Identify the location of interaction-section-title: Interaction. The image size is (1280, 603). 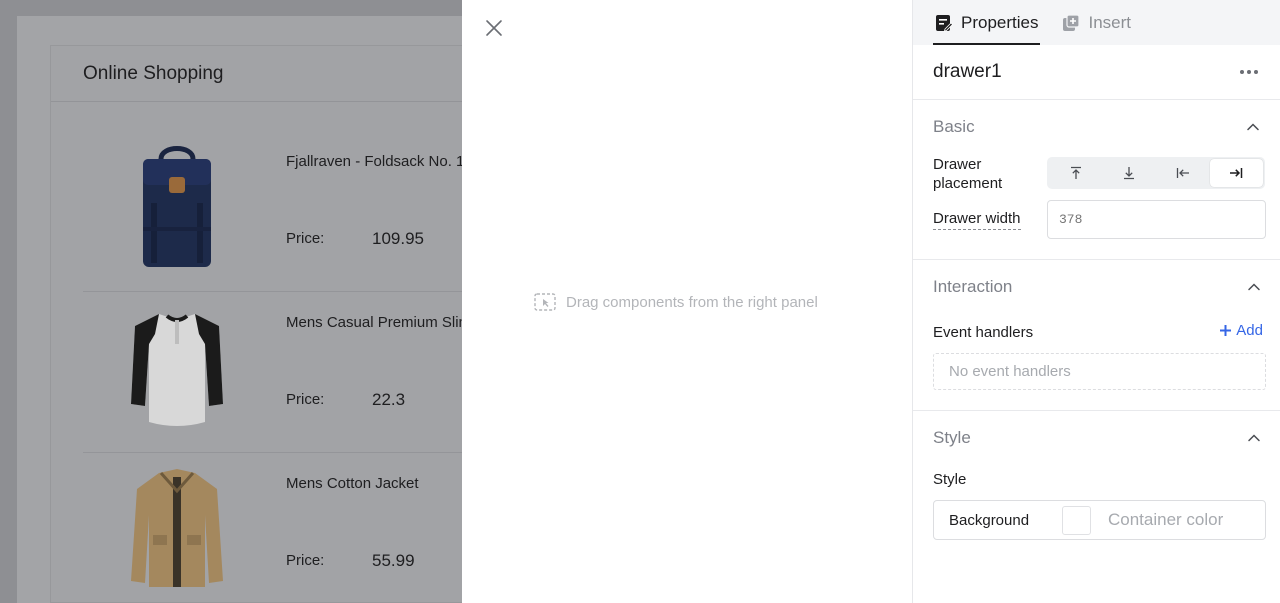
(973, 286).